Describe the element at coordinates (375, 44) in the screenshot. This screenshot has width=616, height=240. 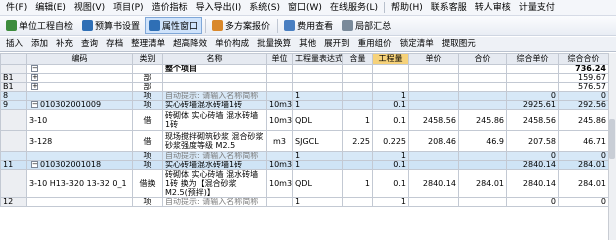
I see `toolbar2-item-11: 重用组价` at that location.